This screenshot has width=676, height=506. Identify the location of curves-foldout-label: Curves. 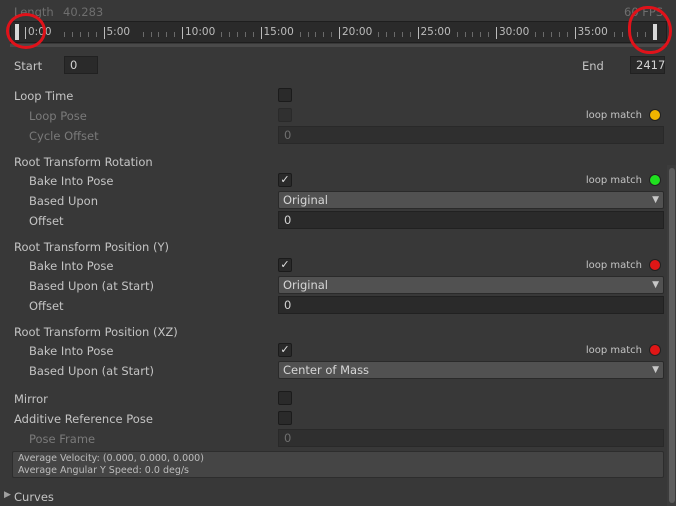
(34, 497).